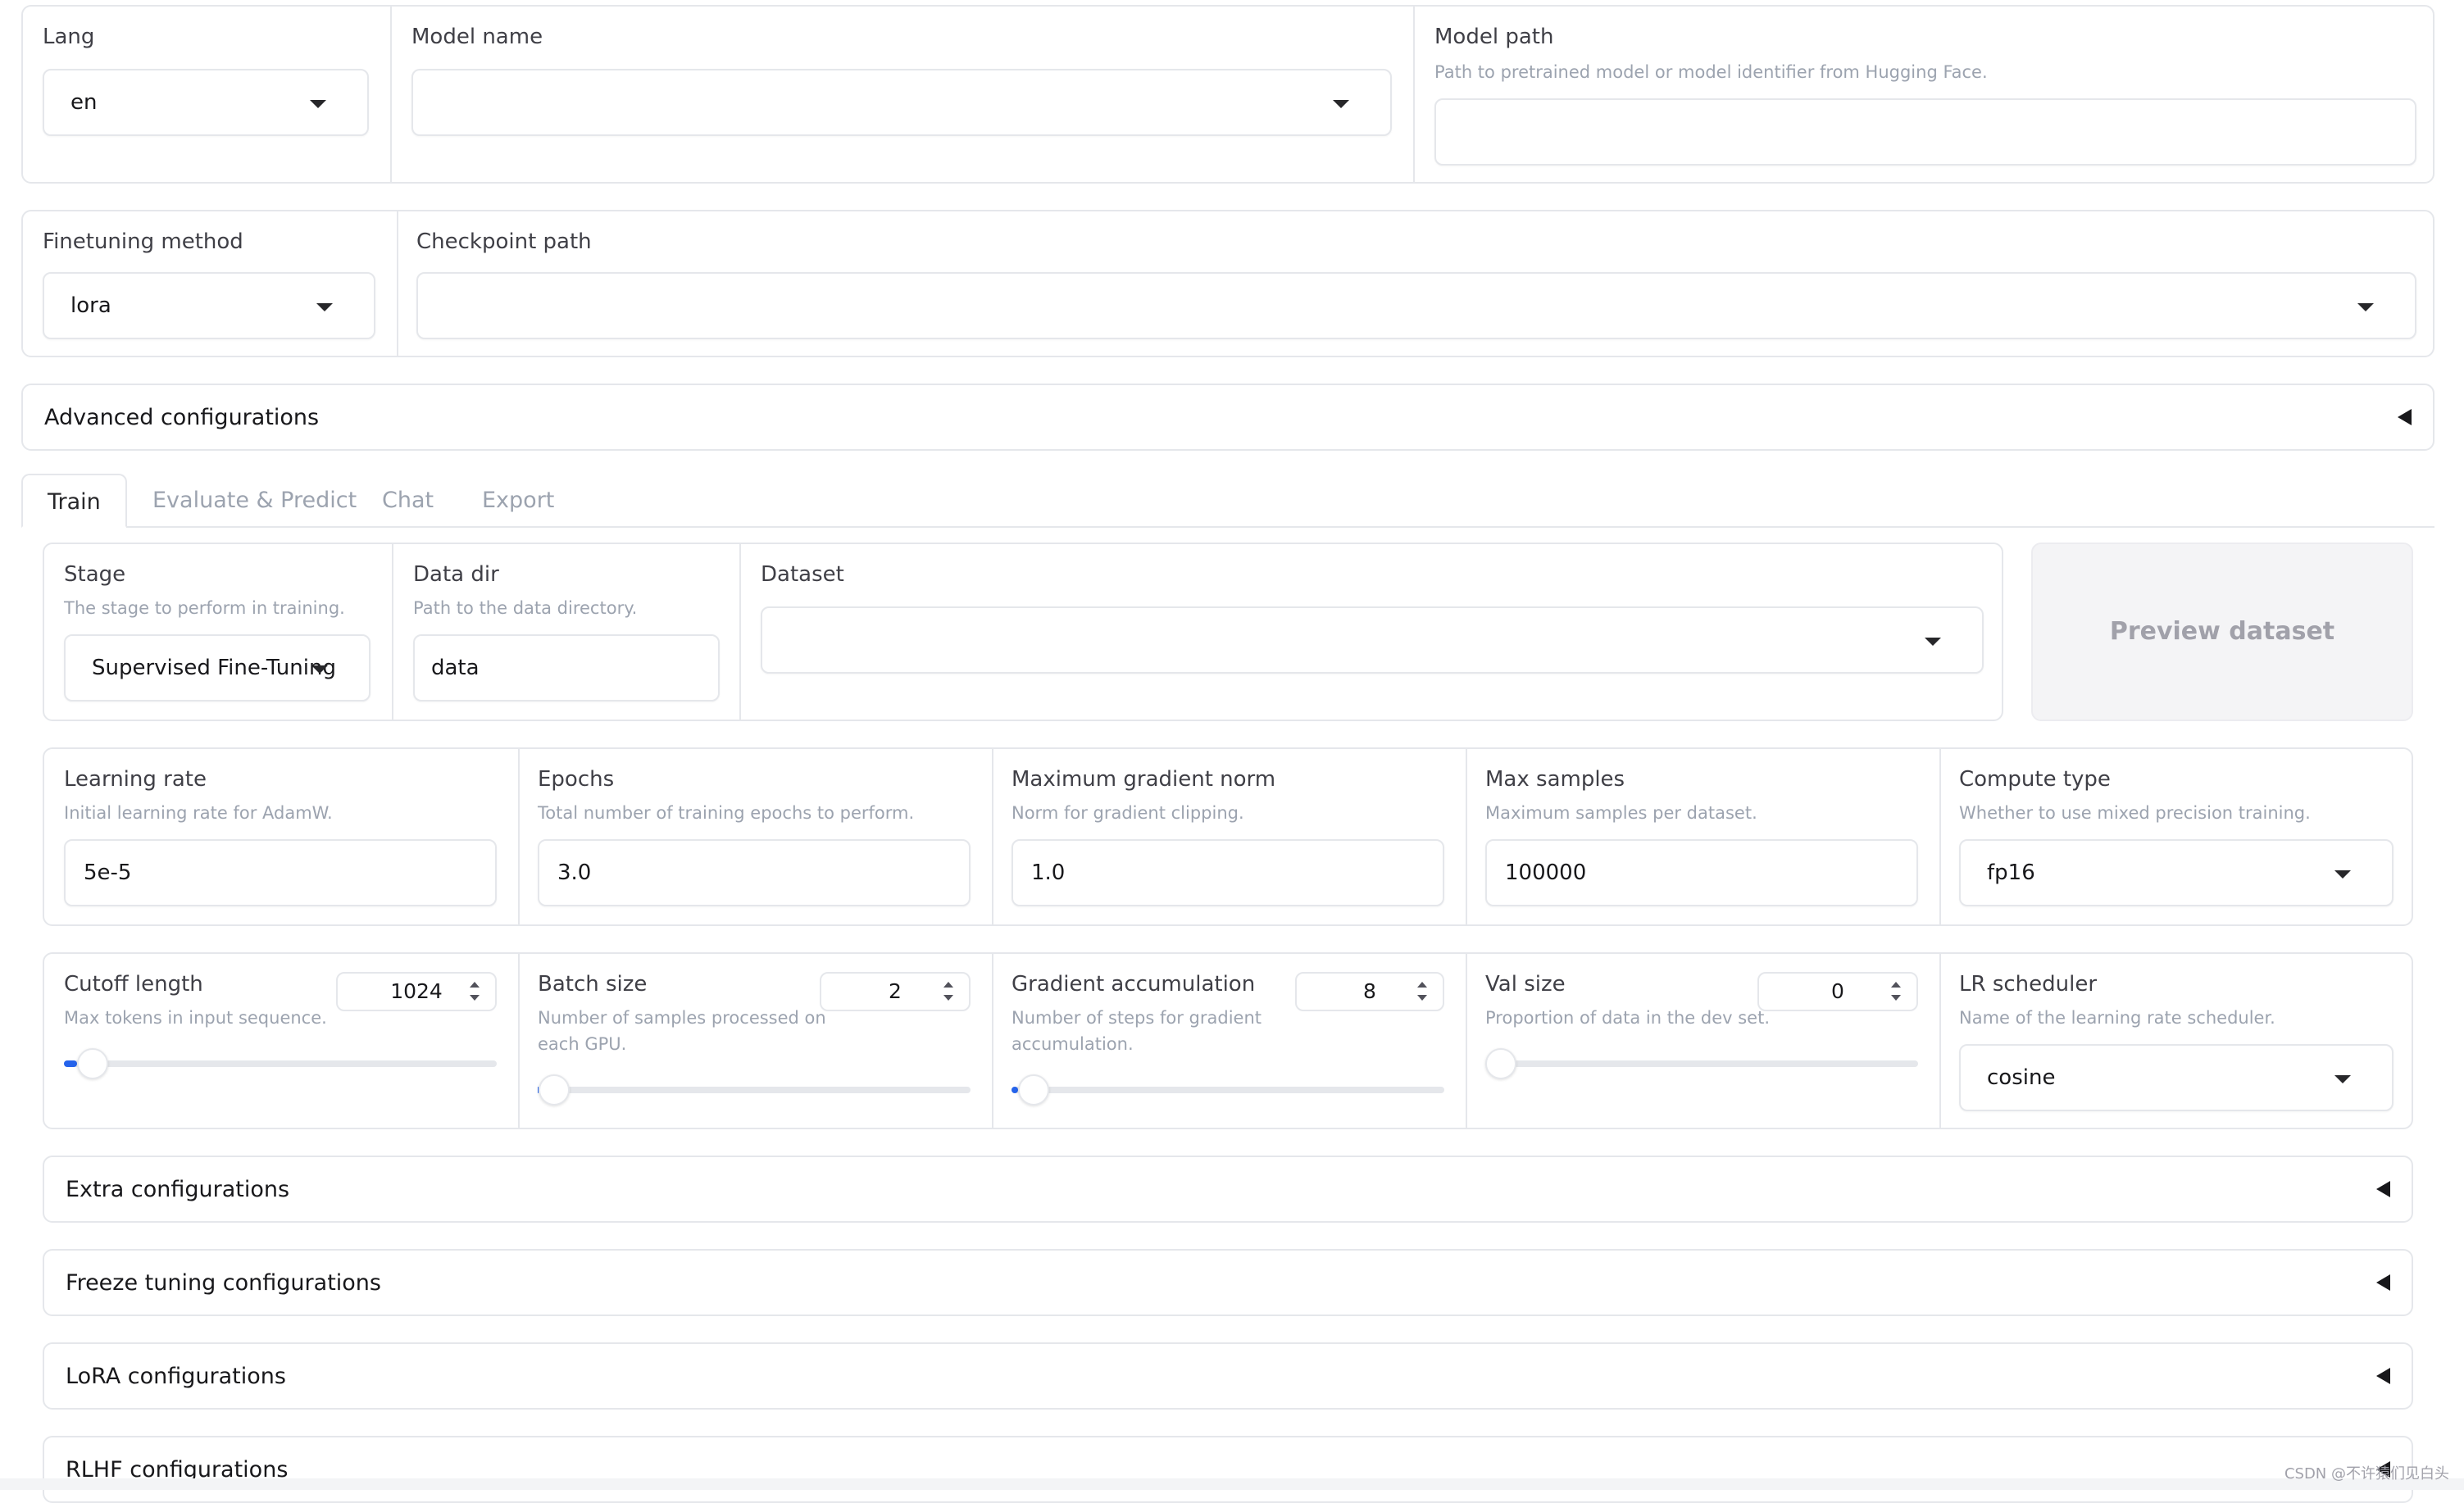  I want to click on accordion-title: Extra configurations, so click(178, 1189).